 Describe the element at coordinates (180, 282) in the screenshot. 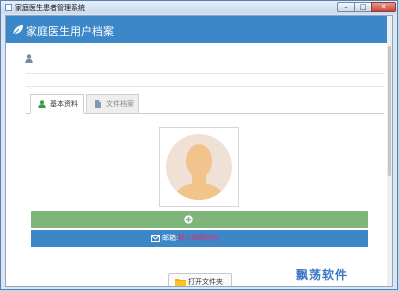

I see `folder-icon` at that location.